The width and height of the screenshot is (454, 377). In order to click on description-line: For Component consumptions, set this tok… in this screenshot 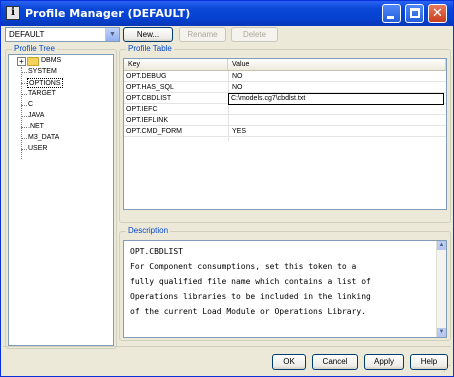, I will do `click(243, 266)`.